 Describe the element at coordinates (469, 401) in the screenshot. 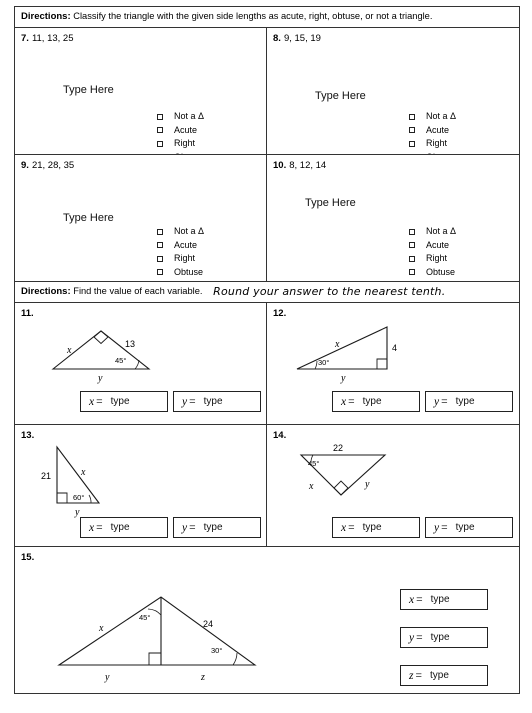

I see `answer-box-12-y: y = type` at that location.